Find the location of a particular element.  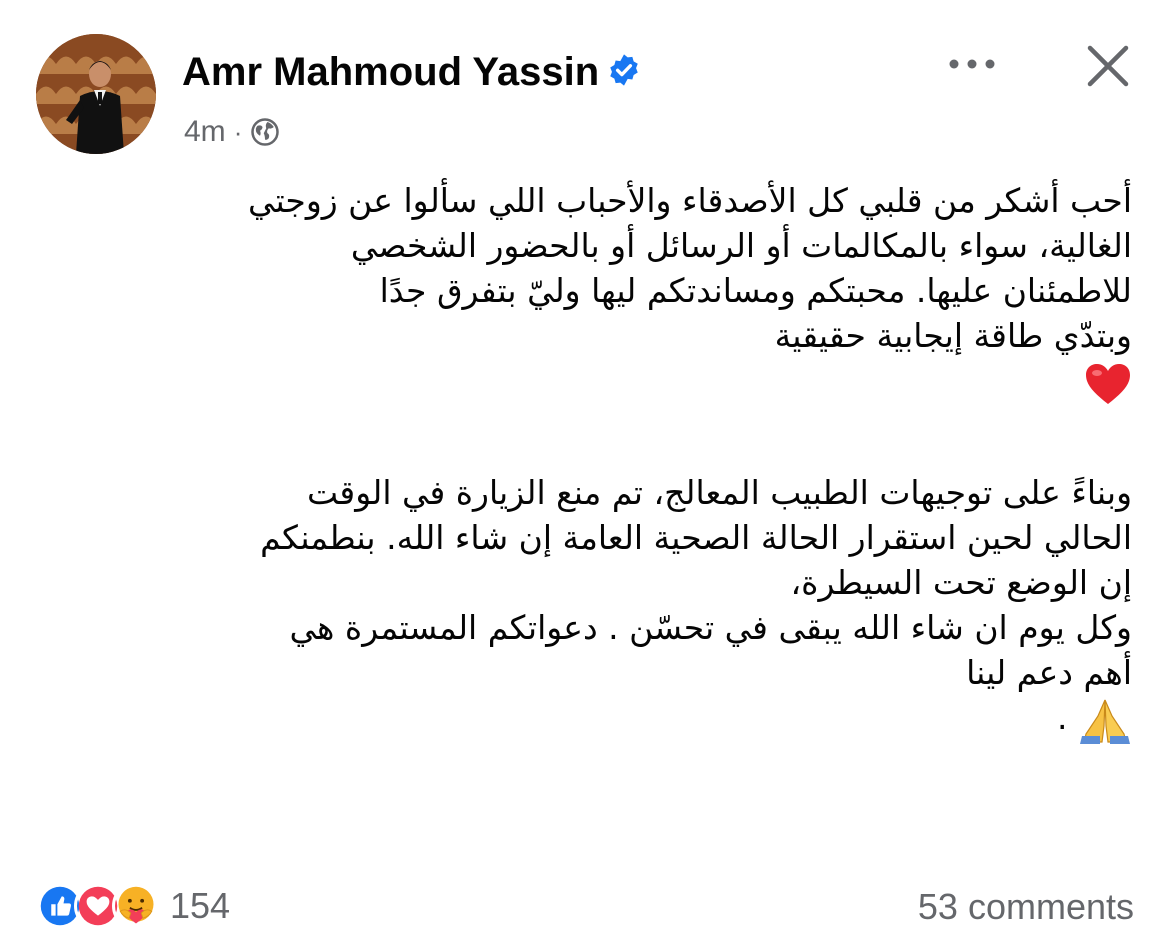

reactions-summary: 154 is located at coordinates (133, 906).